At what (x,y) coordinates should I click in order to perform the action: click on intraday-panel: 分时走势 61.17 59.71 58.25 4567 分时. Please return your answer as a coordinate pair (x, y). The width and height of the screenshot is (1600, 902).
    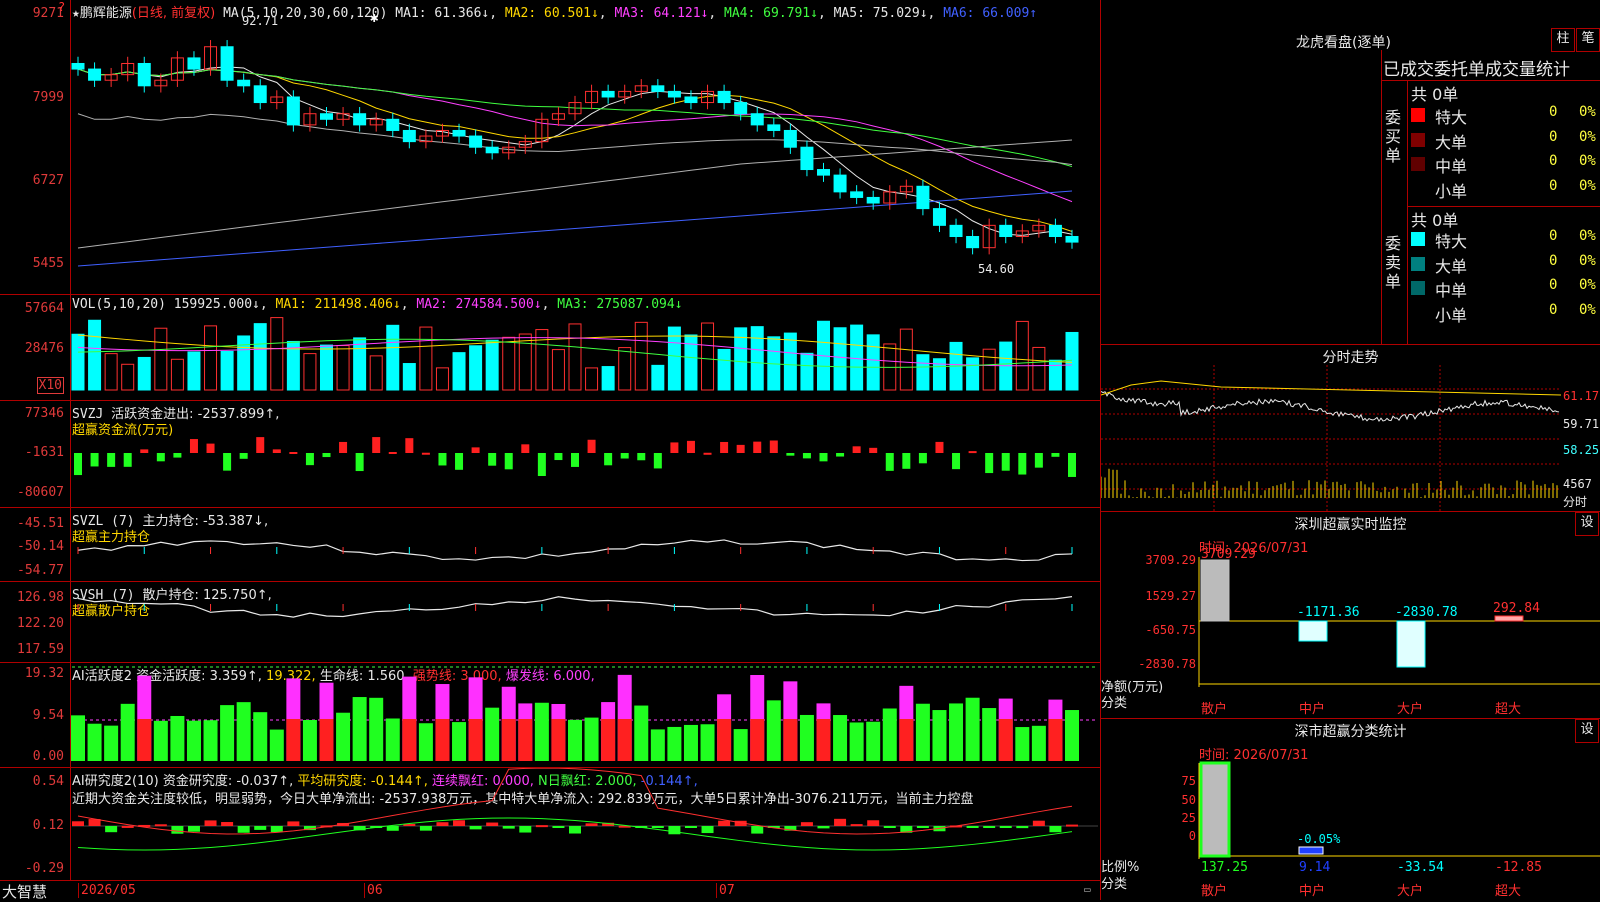
    Looking at the image, I should click on (1350, 428).